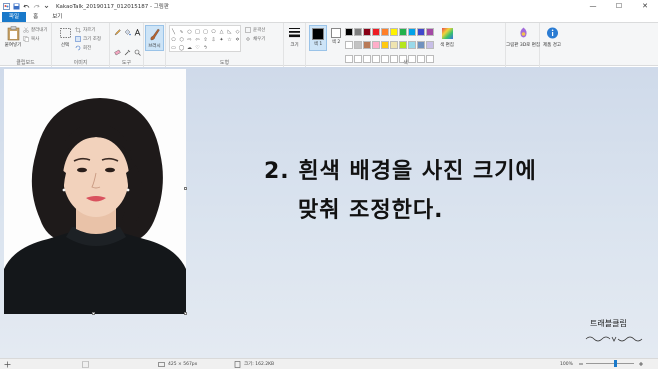  What do you see at coordinates (248, 39) in the screenshot?
I see `fill-icon` at bounding box center [248, 39].